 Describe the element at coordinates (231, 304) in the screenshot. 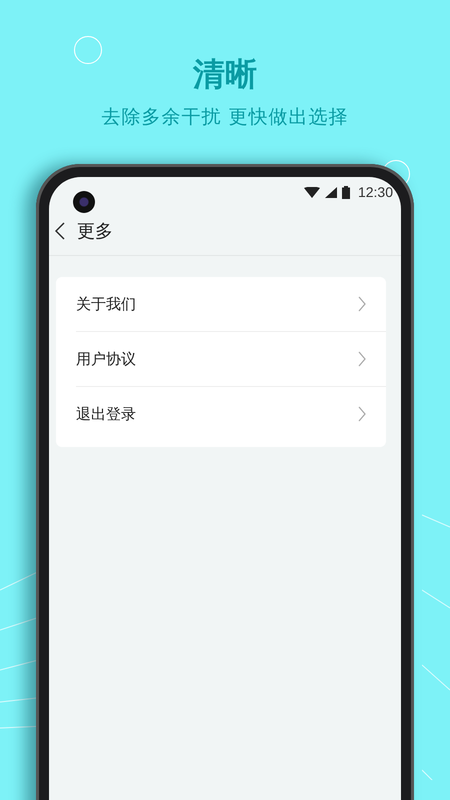

I see `menu-item: 关于我们` at that location.